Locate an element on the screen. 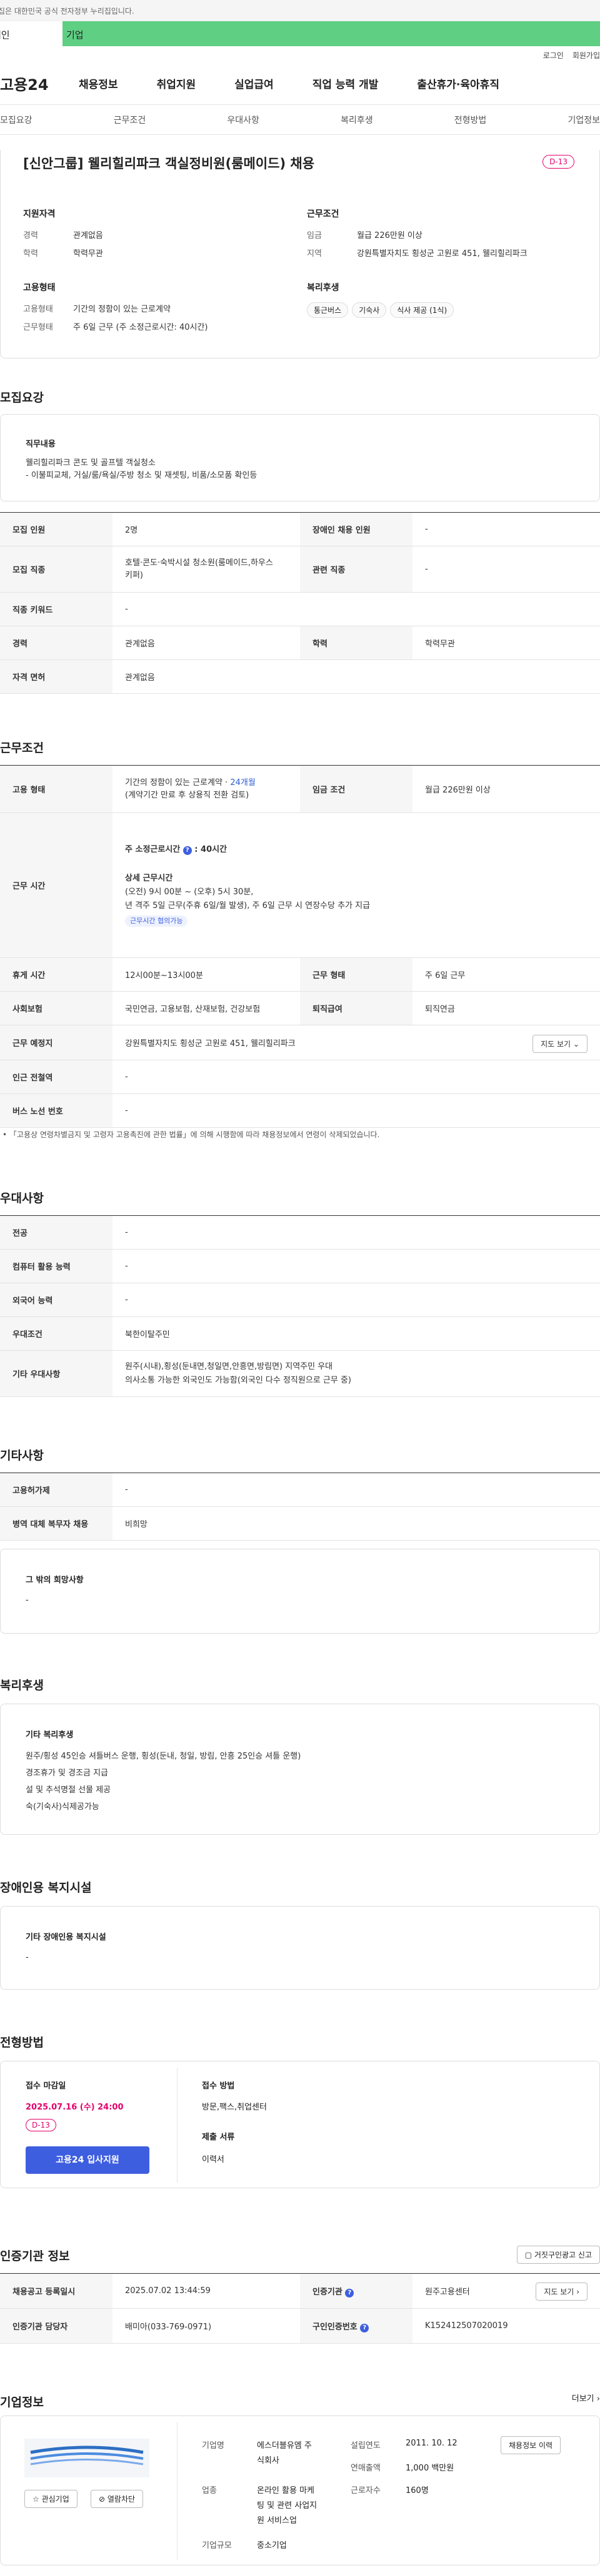 The height and width of the screenshot is (2576, 600). subnav-company: 기업정보 is located at coordinates (584, 120).